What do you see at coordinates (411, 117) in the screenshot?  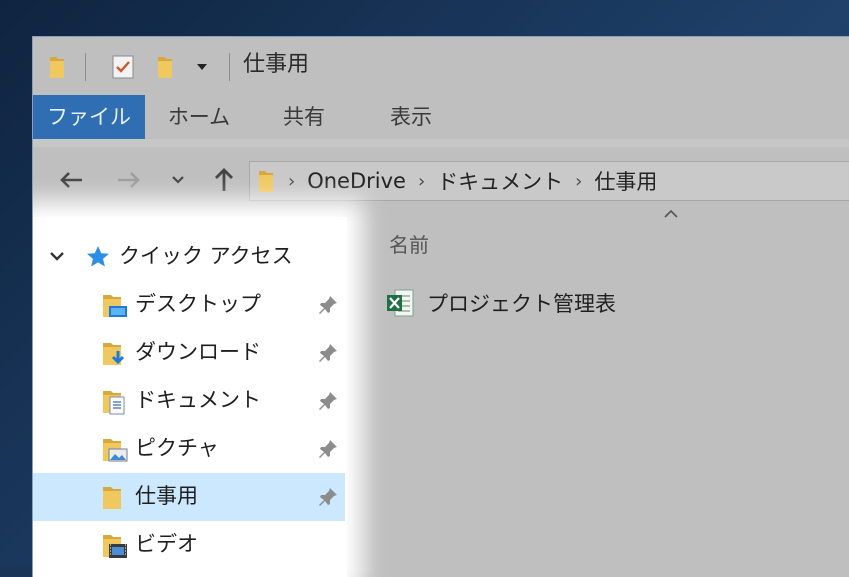 I see `tab-view: 表示` at bounding box center [411, 117].